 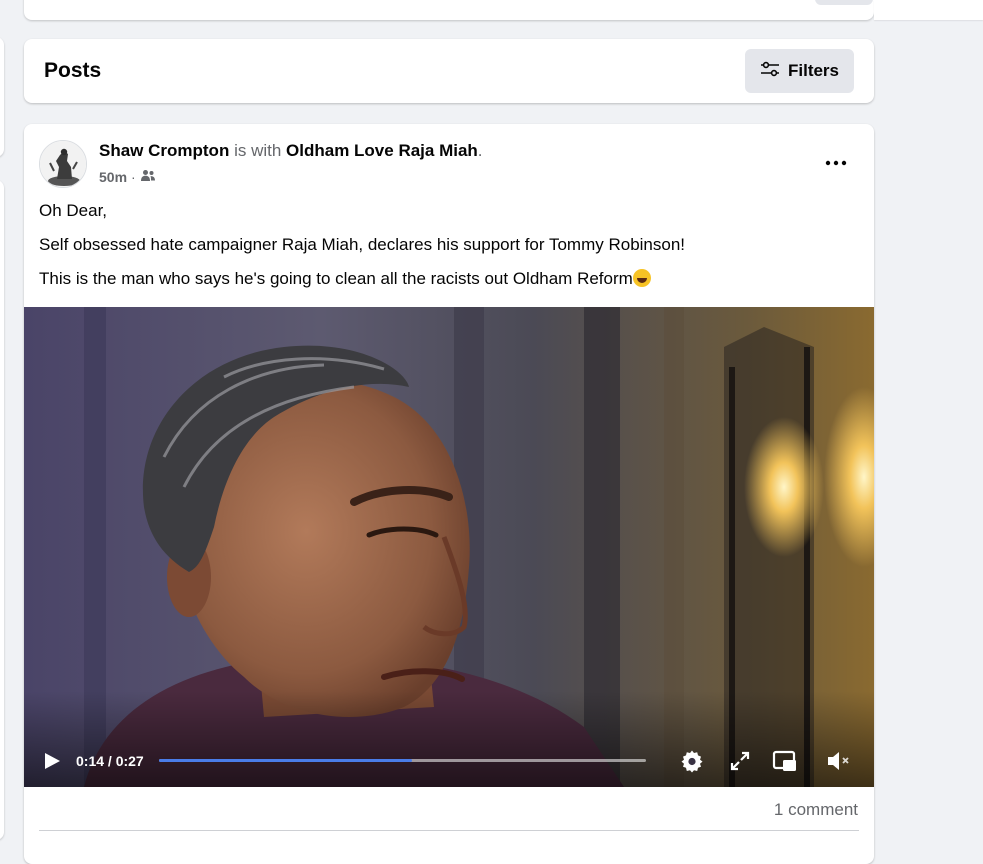 I want to click on play-button, so click(x=52, y=763).